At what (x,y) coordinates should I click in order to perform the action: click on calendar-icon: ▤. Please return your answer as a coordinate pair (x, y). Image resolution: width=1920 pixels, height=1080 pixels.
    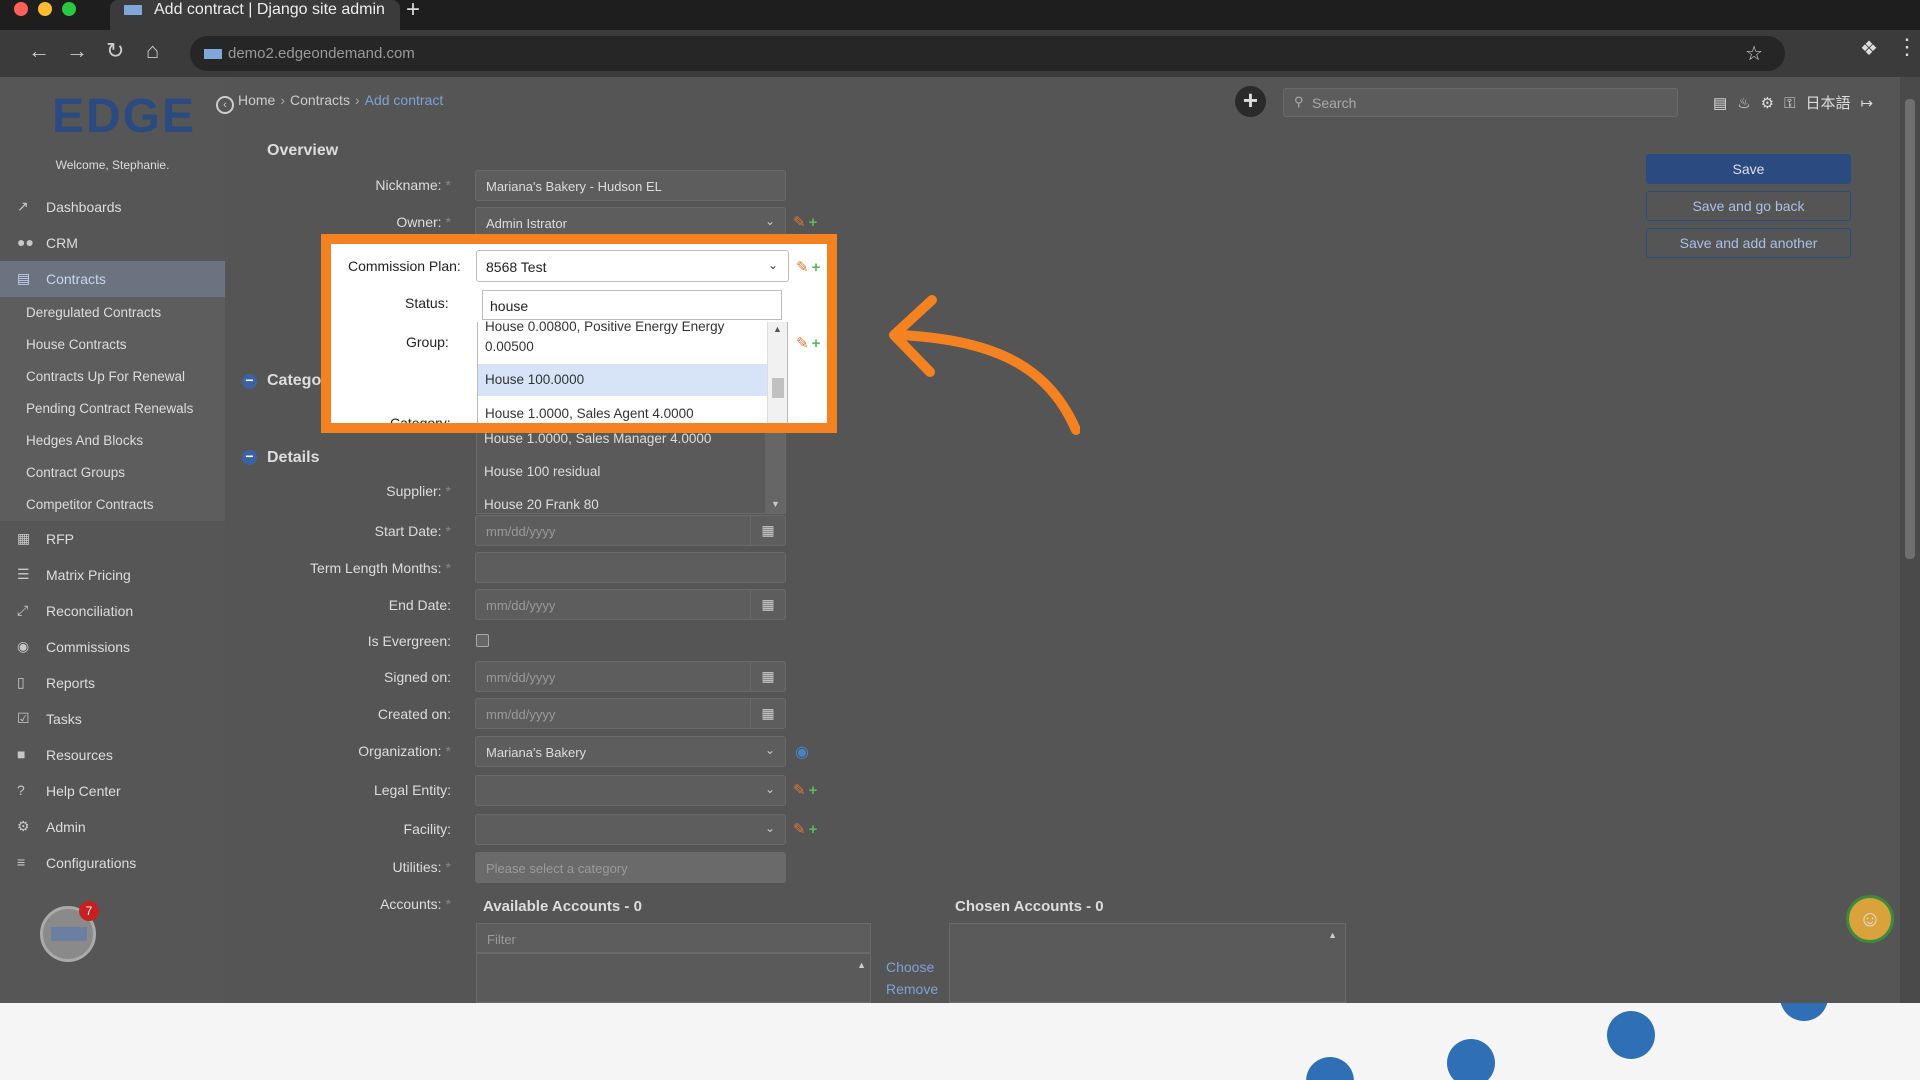
    Looking at the image, I should click on (1720, 103).